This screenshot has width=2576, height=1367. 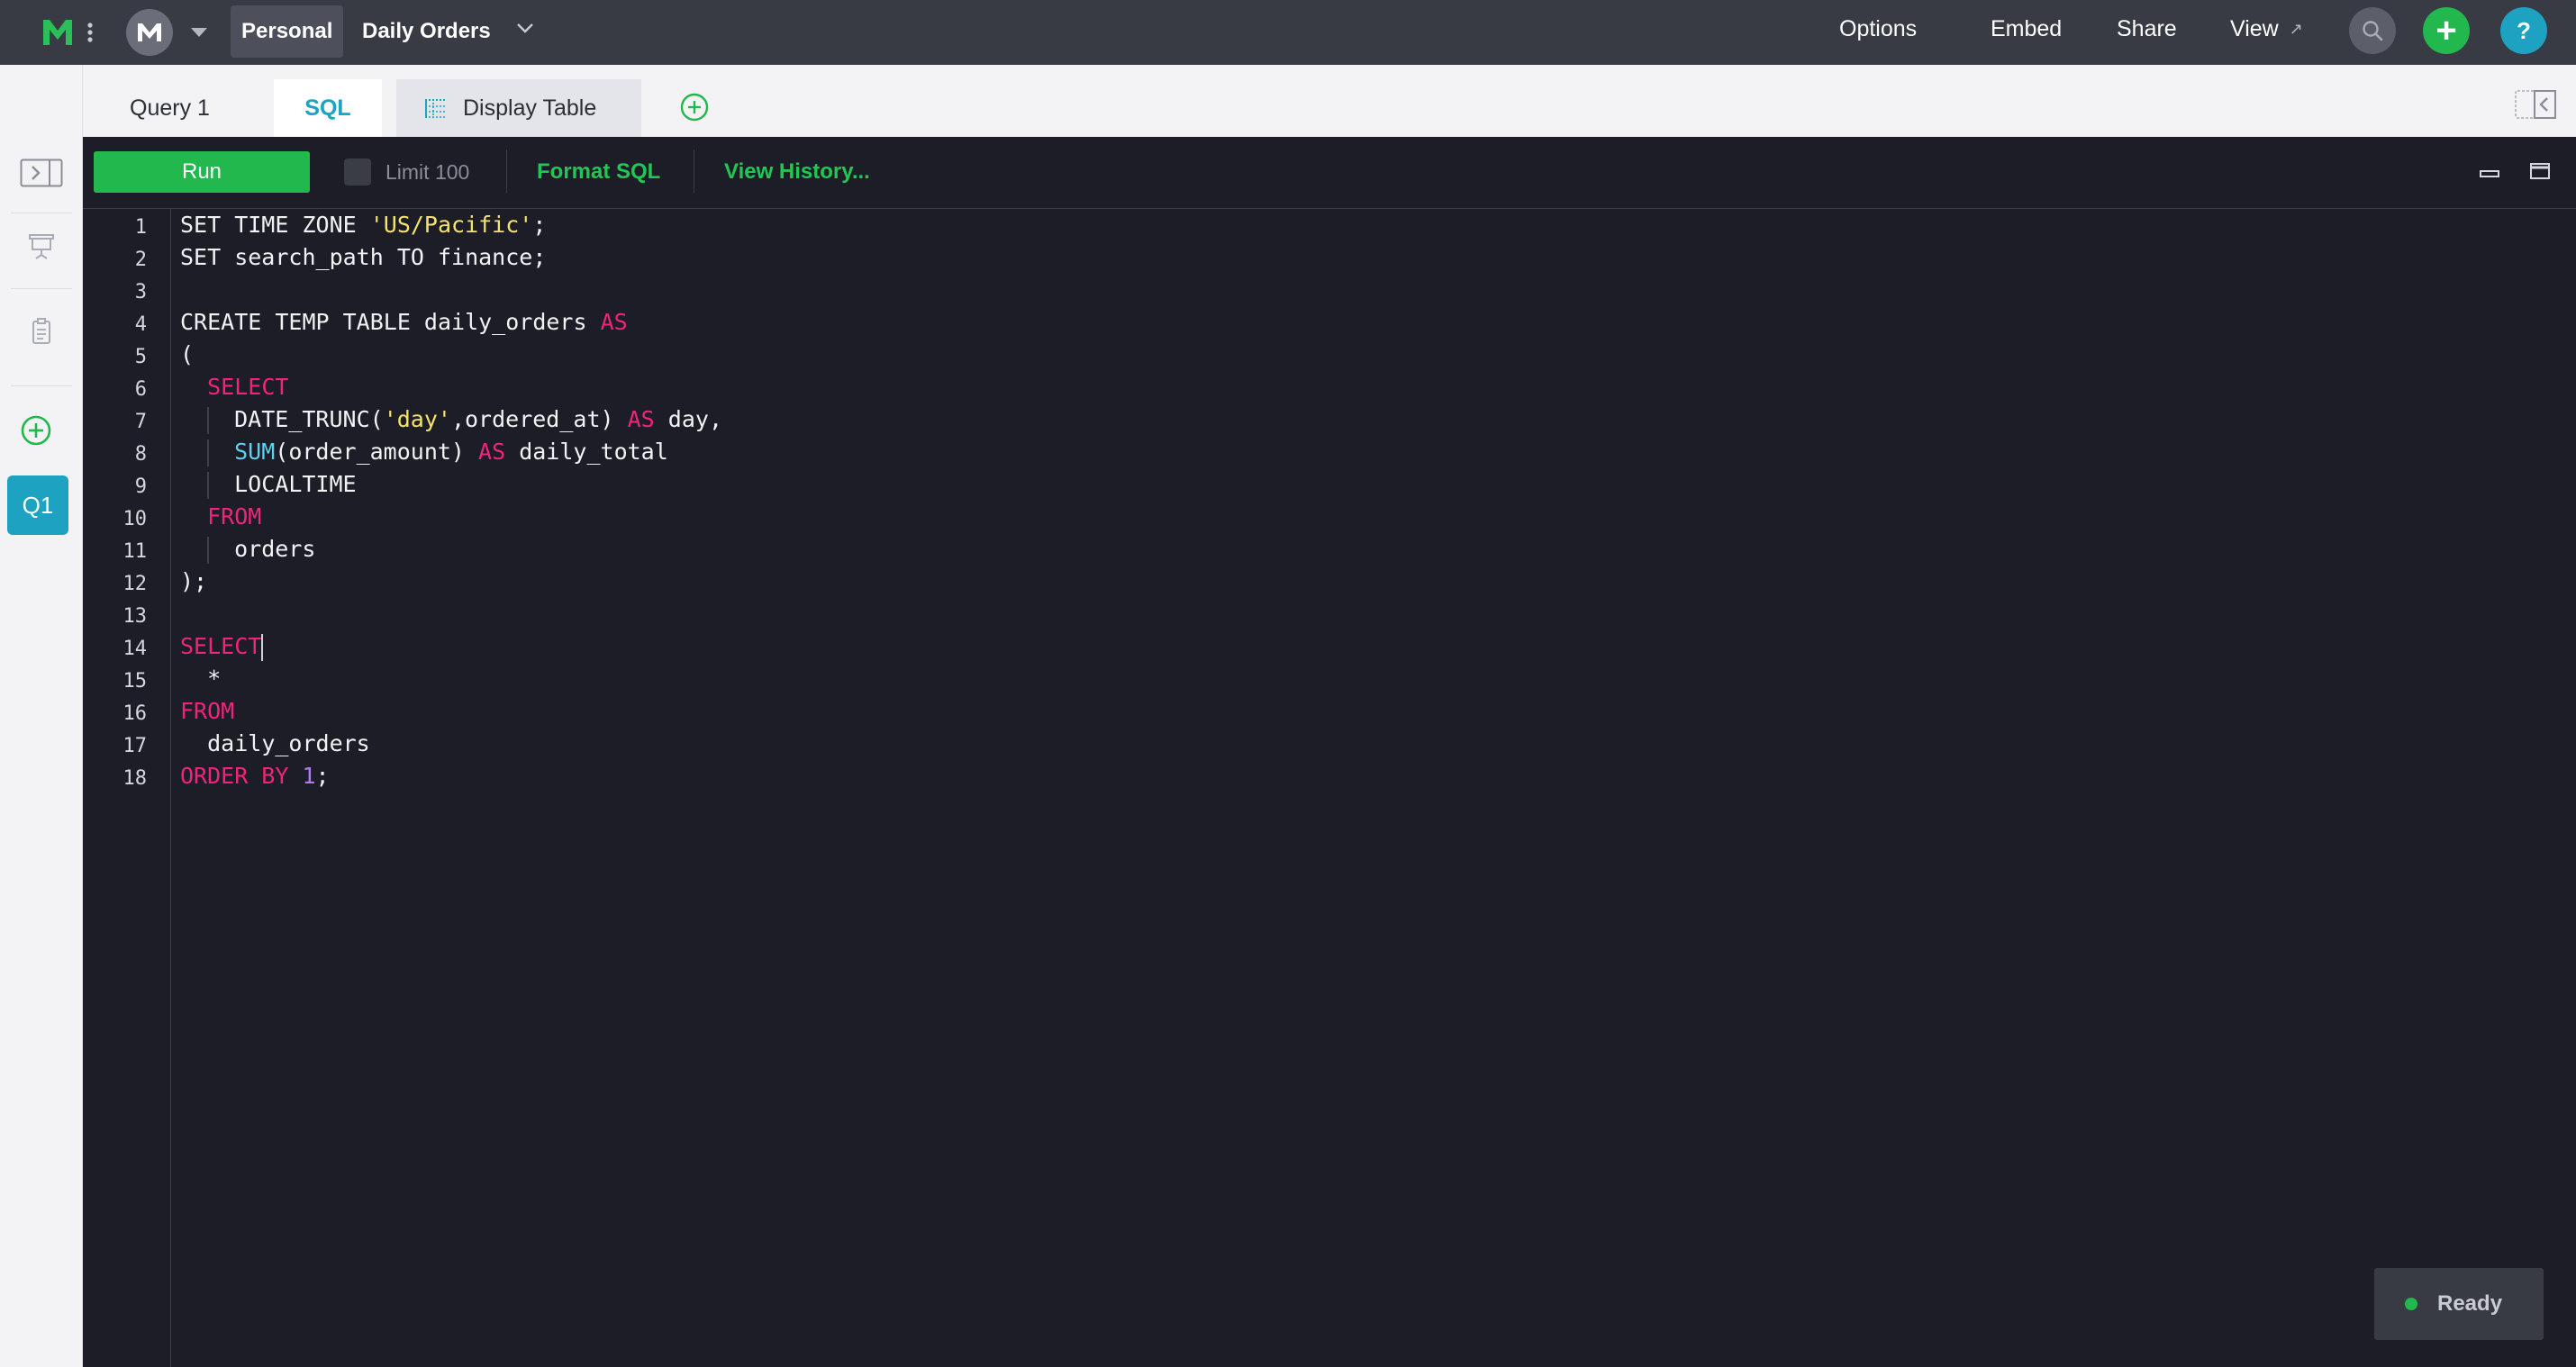 I want to click on presentation-button, so click(x=41, y=246).